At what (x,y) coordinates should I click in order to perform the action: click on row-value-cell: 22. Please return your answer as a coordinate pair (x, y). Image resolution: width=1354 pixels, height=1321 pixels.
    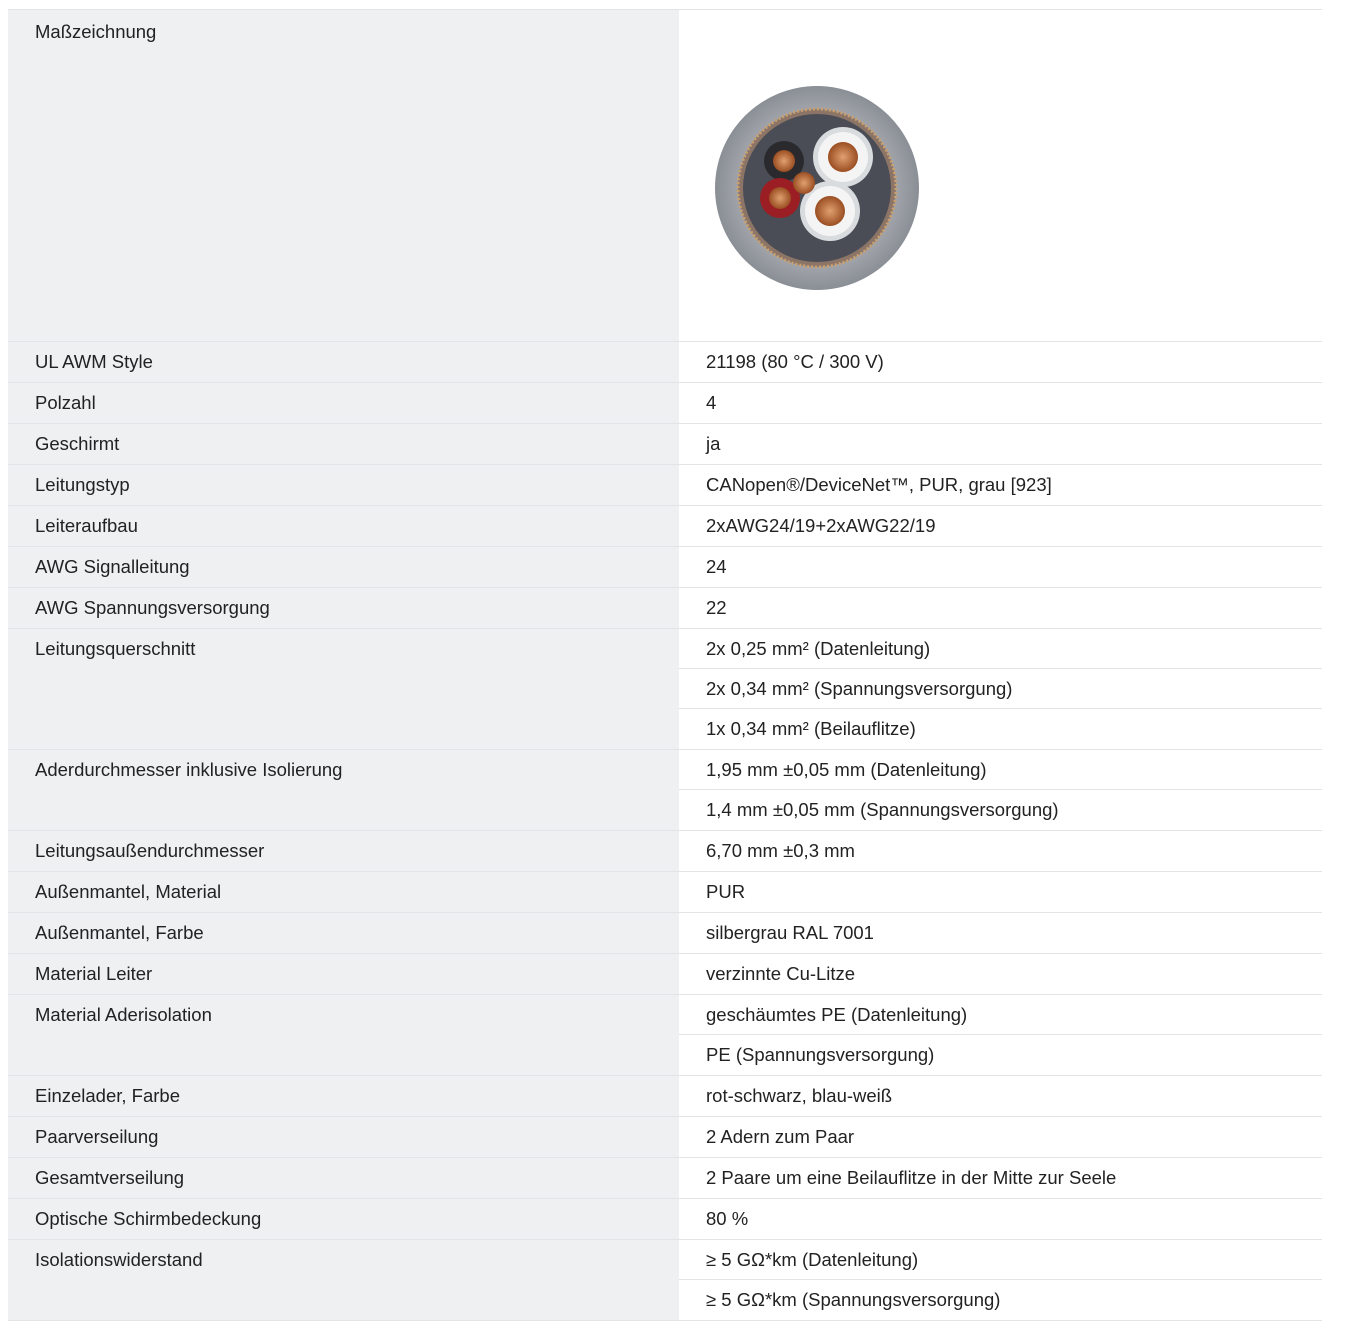
    Looking at the image, I should click on (1000, 608).